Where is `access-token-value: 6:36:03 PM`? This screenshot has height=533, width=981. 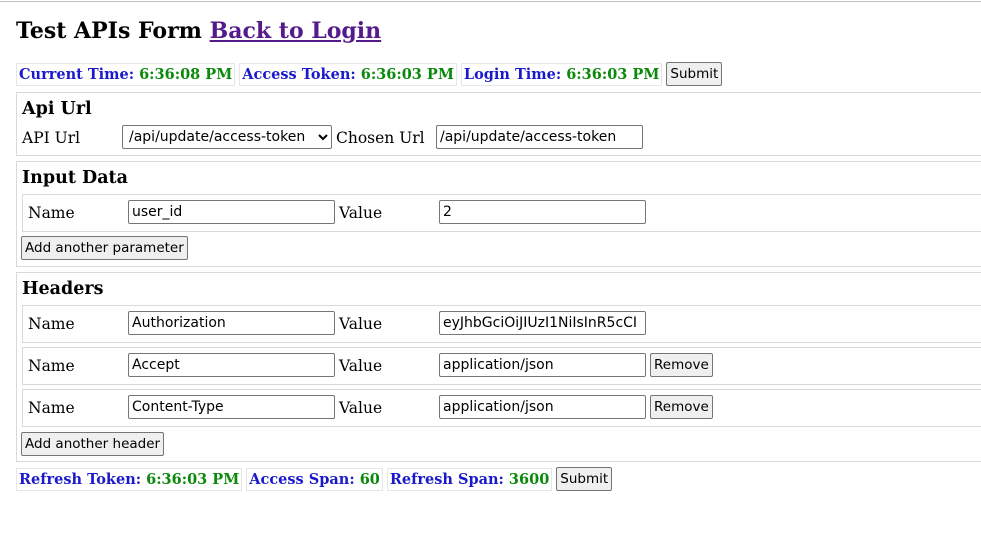
access-token-value: 6:36:03 PM is located at coordinates (407, 74).